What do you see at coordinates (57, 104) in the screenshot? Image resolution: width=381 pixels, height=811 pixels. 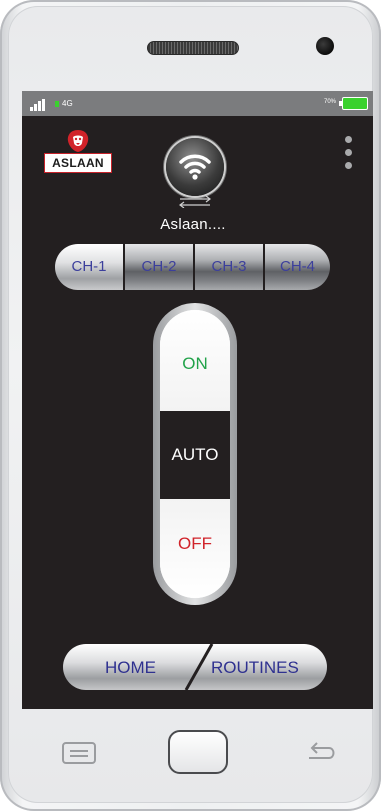 I see `data-activity-icon` at bounding box center [57, 104].